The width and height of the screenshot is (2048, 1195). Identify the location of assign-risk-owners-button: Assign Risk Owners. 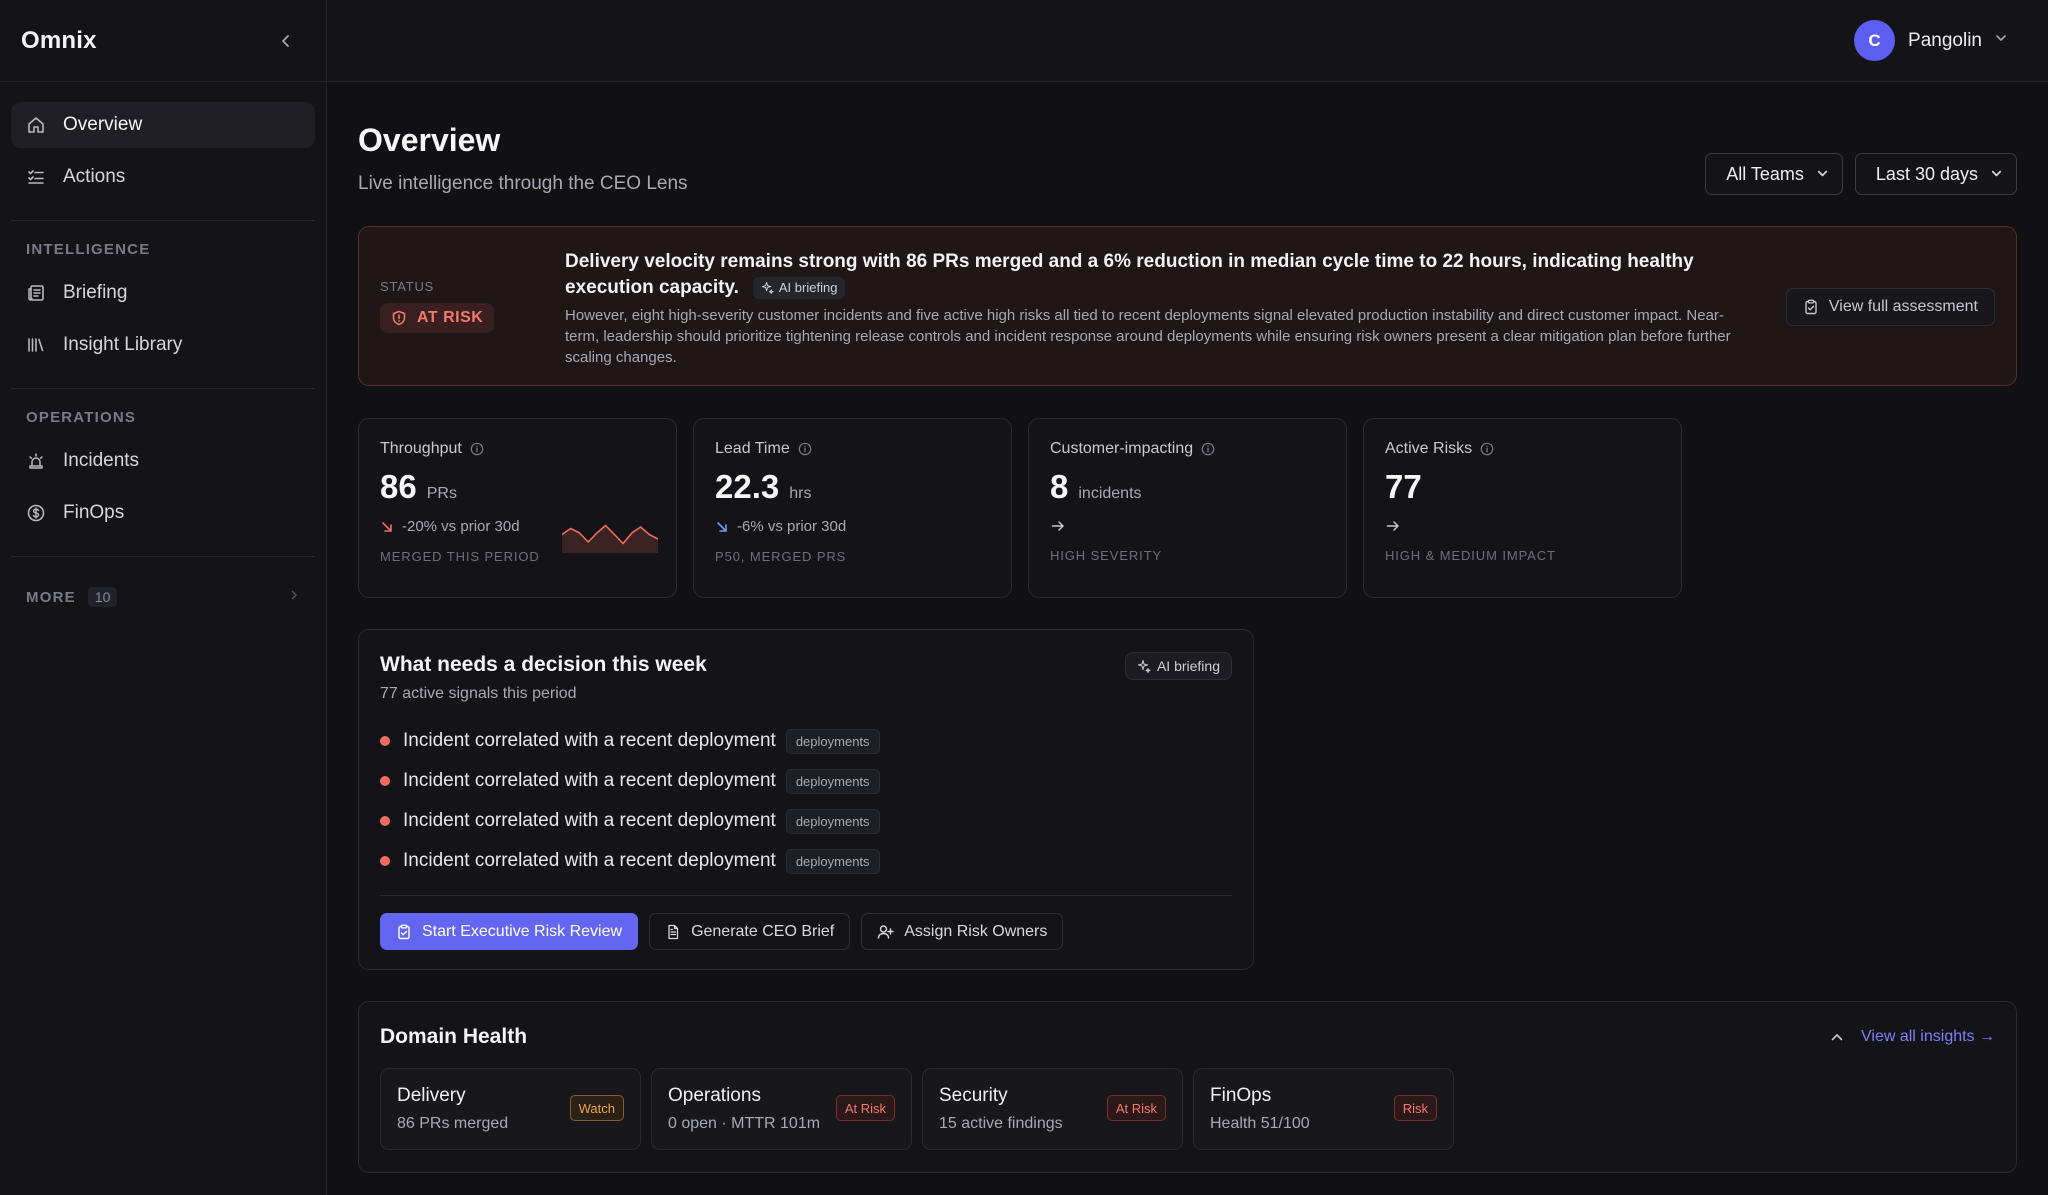
(962, 931).